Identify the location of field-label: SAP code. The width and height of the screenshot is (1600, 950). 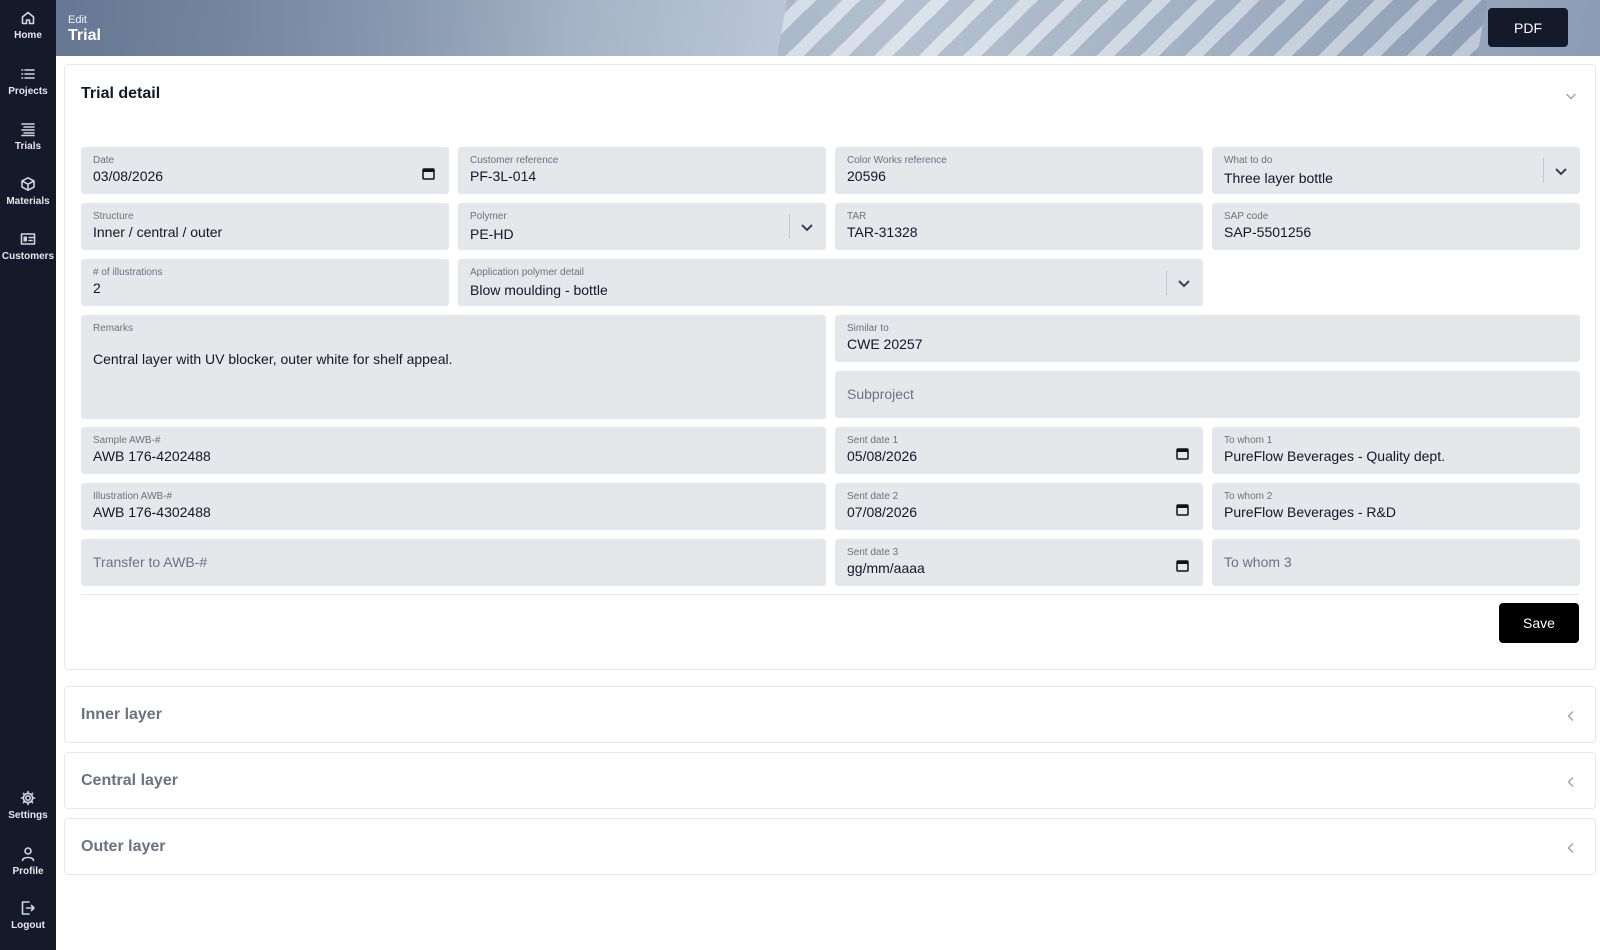
(1246, 216).